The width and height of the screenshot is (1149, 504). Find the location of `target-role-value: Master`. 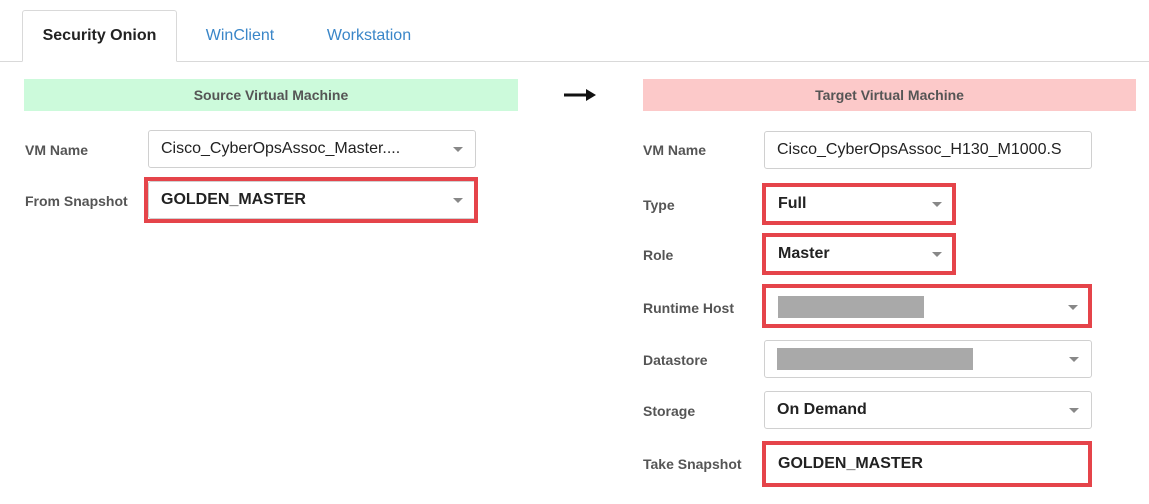

target-role-value: Master is located at coordinates (804, 253).